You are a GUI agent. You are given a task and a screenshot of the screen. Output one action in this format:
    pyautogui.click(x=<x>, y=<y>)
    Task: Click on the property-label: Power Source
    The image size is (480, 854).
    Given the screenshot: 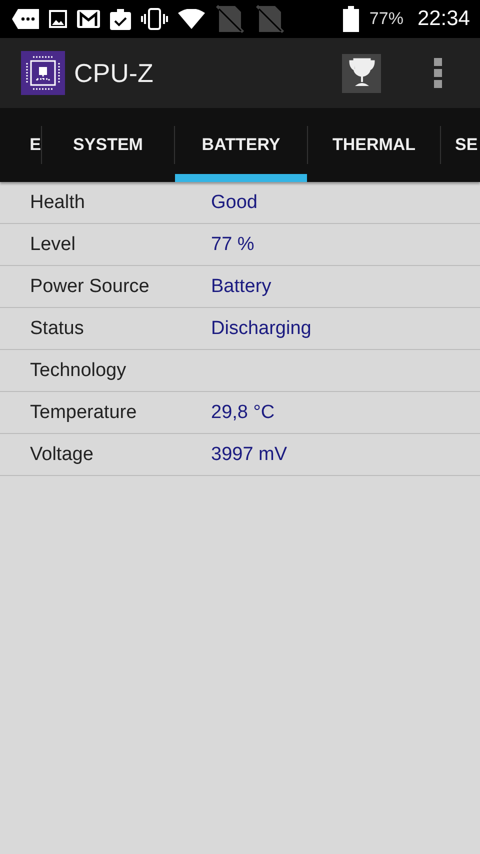 What is the action you would take?
    pyautogui.click(x=89, y=287)
    